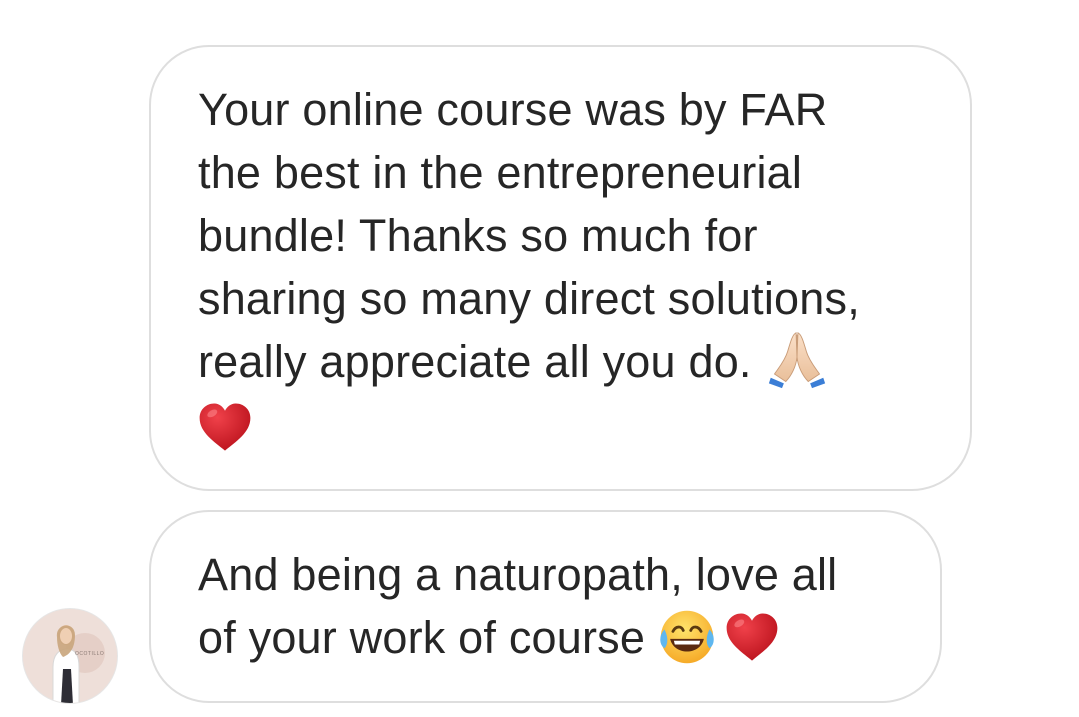  Describe the element at coordinates (70, 656) in the screenshot. I see `avatar: OCOTILLO` at that location.